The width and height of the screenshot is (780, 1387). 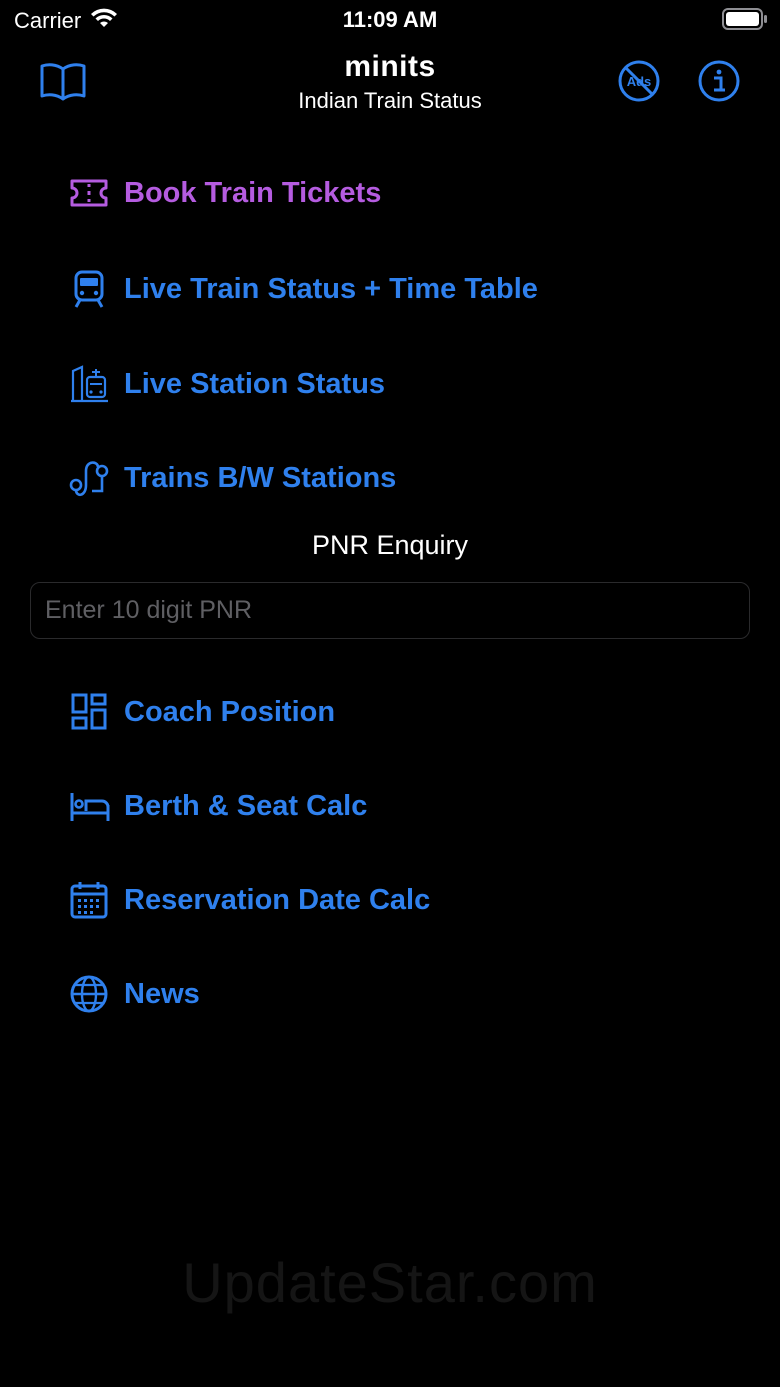 I want to click on ticket-icon, so click(x=89, y=193).